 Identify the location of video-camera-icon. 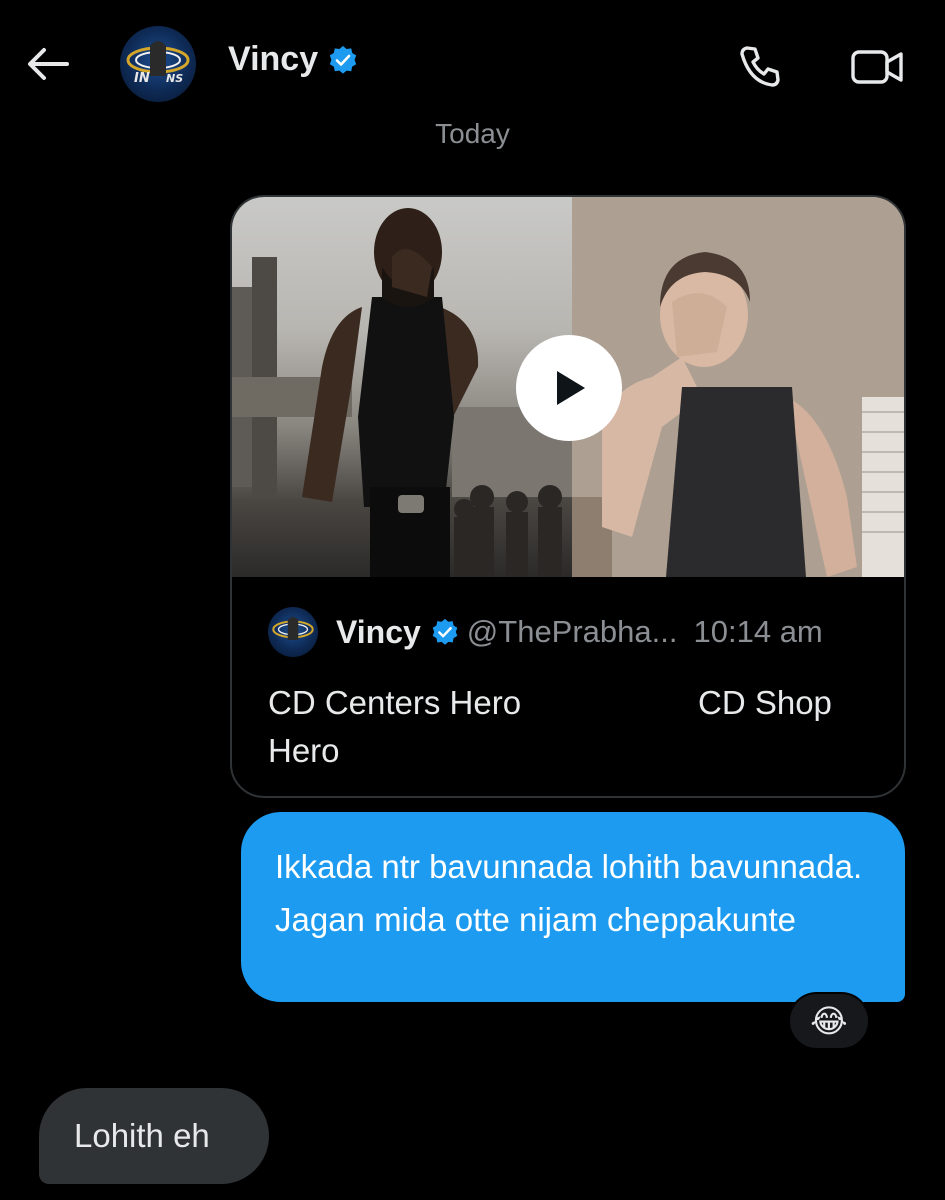
(877, 67).